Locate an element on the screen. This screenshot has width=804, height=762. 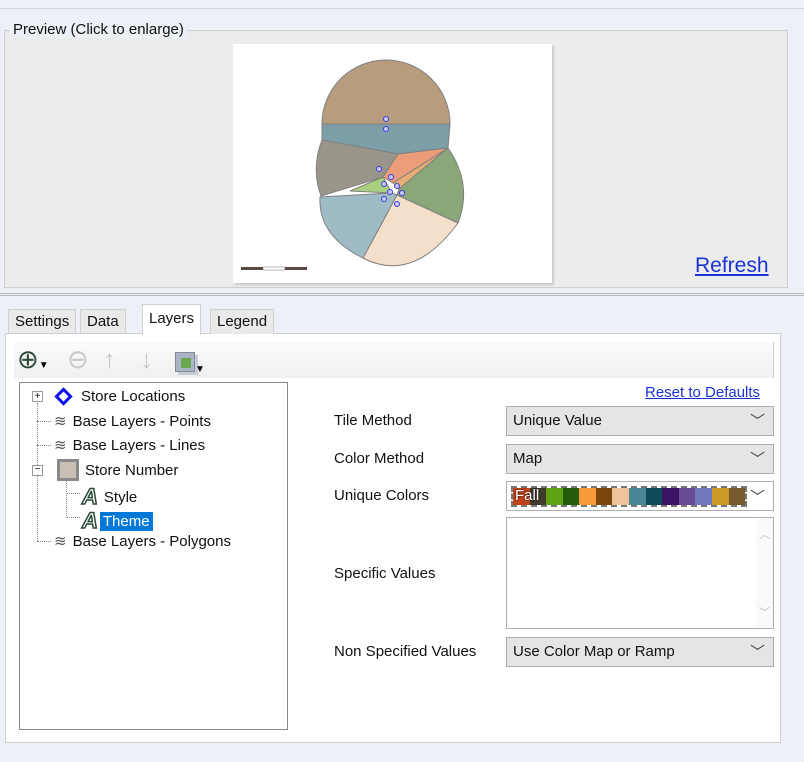
selected-value: Use Color Map or Ramp is located at coordinates (594, 651).